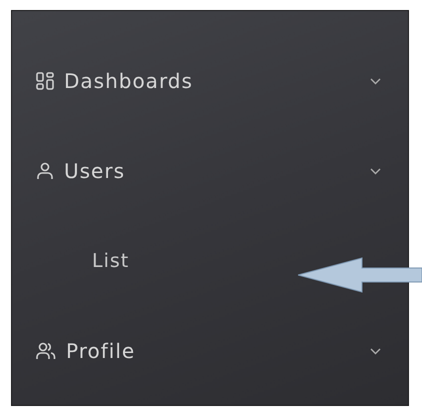  What do you see at coordinates (46, 351) in the screenshot?
I see `users-icon` at bounding box center [46, 351].